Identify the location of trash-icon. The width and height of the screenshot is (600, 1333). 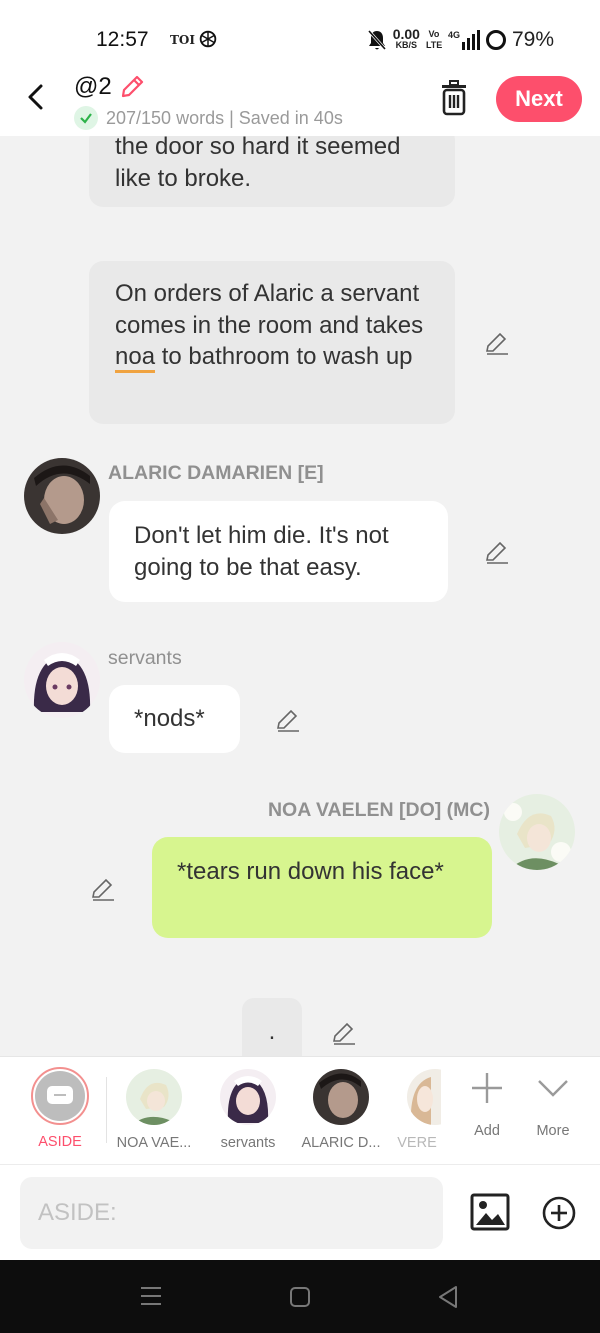
(454, 98).